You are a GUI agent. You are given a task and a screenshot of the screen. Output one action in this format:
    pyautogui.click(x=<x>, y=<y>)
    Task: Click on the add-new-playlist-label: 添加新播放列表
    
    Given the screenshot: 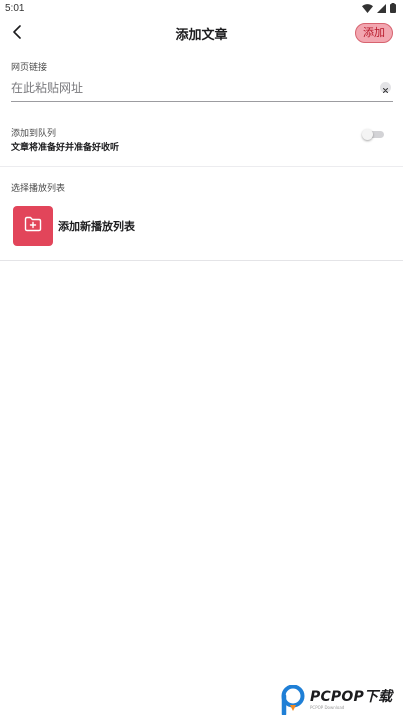 What is the action you would take?
    pyautogui.click(x=96, y=226)
    